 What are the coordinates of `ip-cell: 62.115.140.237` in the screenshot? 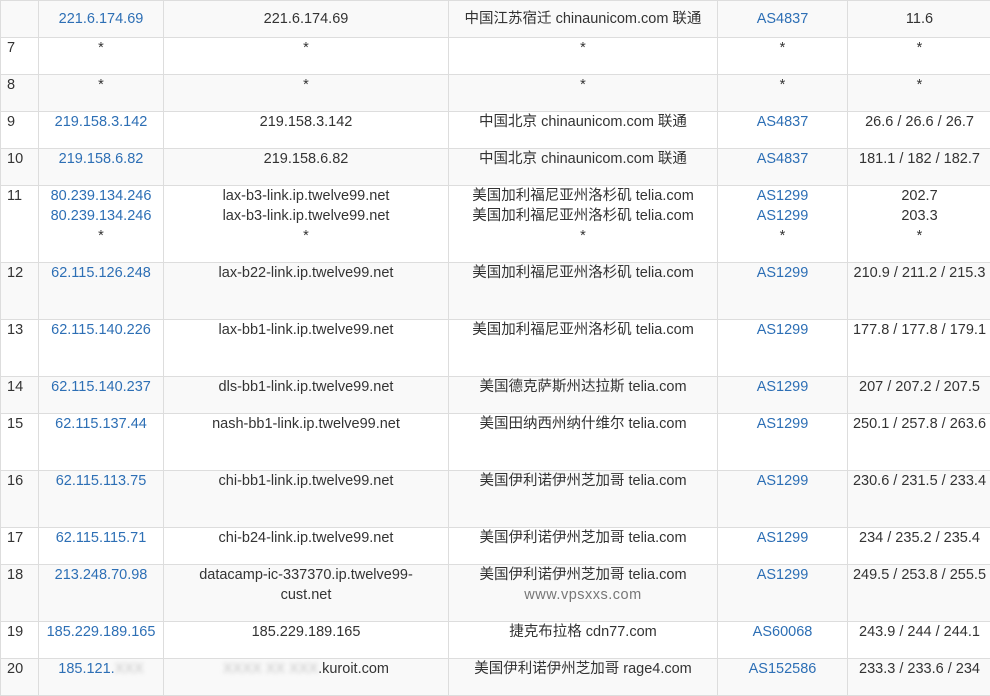 It's located at (101, 395).